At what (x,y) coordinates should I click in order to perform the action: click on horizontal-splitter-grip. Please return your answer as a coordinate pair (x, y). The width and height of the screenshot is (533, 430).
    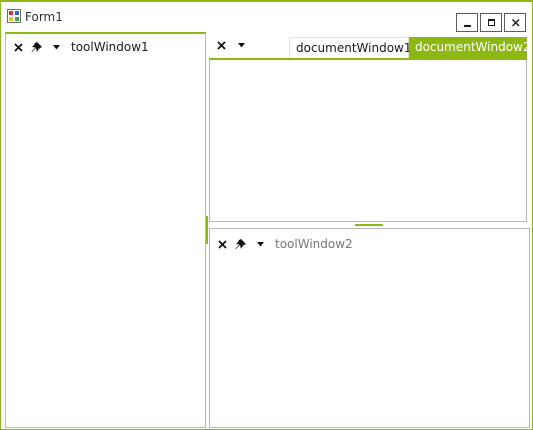
    Looking at the image, I should click on (369, 225).